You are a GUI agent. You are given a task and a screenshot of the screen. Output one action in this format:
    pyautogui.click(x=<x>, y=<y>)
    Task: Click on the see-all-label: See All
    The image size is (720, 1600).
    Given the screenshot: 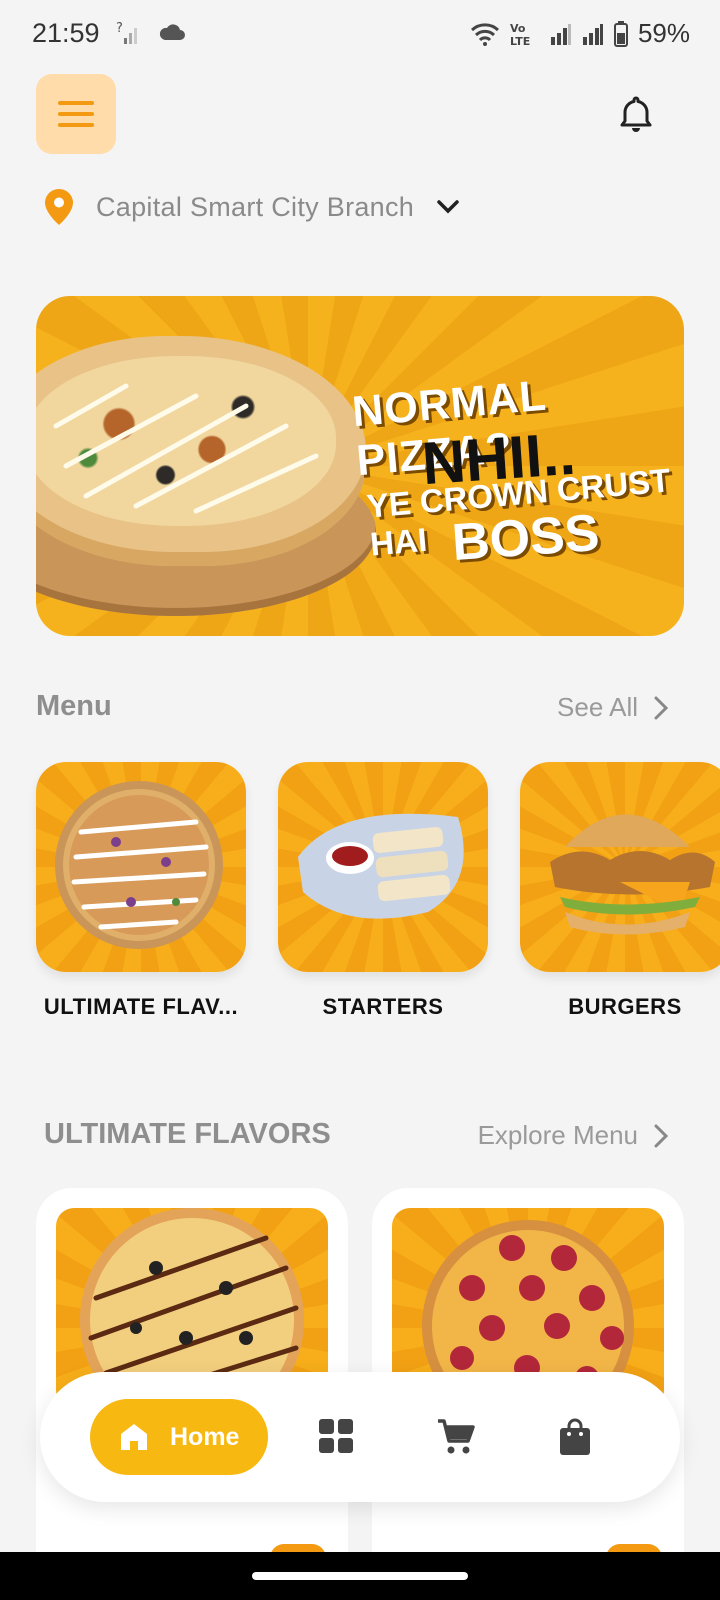 What is the action you would take?
    pyautogui.click(x=597, y=707)
    